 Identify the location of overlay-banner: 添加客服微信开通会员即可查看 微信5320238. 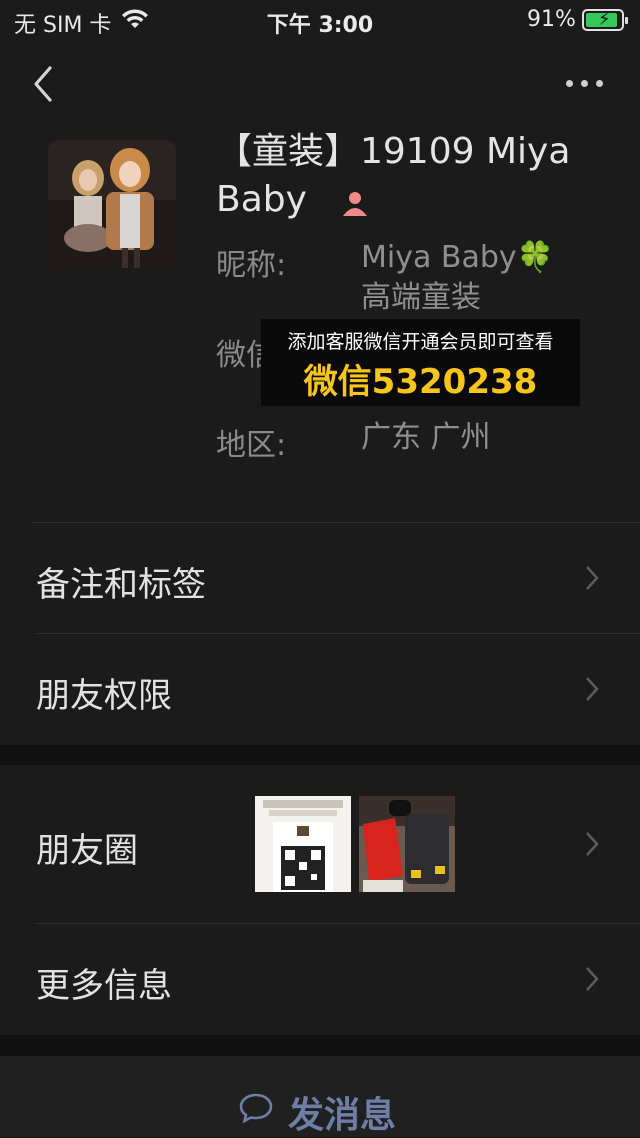
(420, 362).